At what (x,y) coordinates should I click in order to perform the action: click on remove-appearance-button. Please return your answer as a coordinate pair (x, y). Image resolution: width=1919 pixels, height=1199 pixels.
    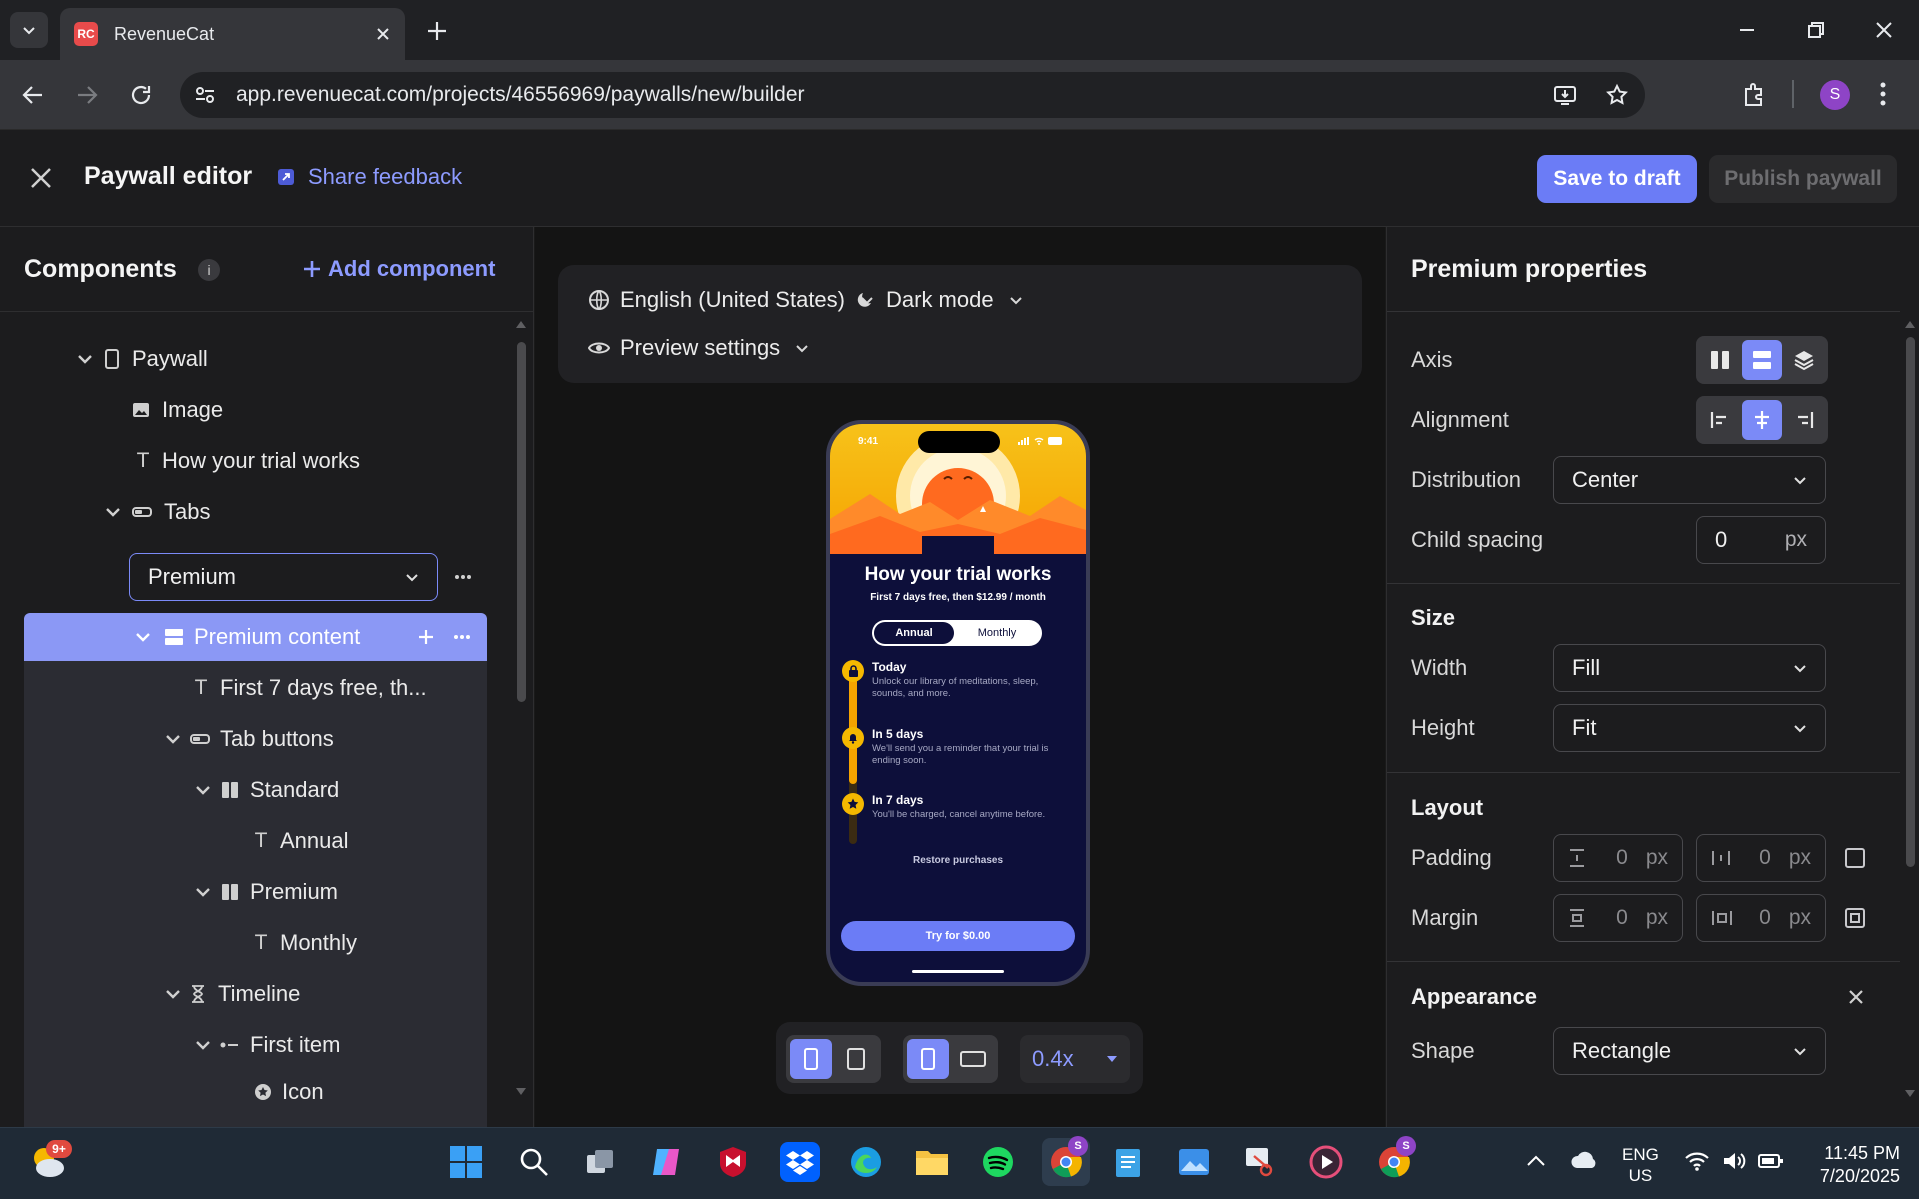
    Looking at the image, I should click on (1856, 997).